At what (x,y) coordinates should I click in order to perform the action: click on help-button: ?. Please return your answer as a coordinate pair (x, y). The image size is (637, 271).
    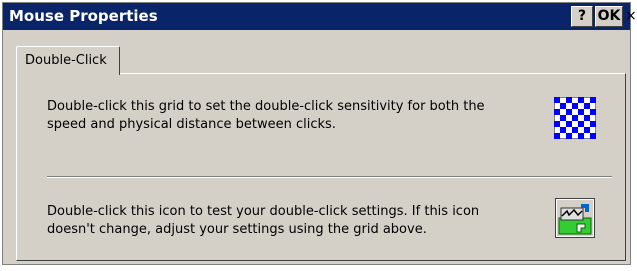
    Looking at the image, I should click on (582, 16).